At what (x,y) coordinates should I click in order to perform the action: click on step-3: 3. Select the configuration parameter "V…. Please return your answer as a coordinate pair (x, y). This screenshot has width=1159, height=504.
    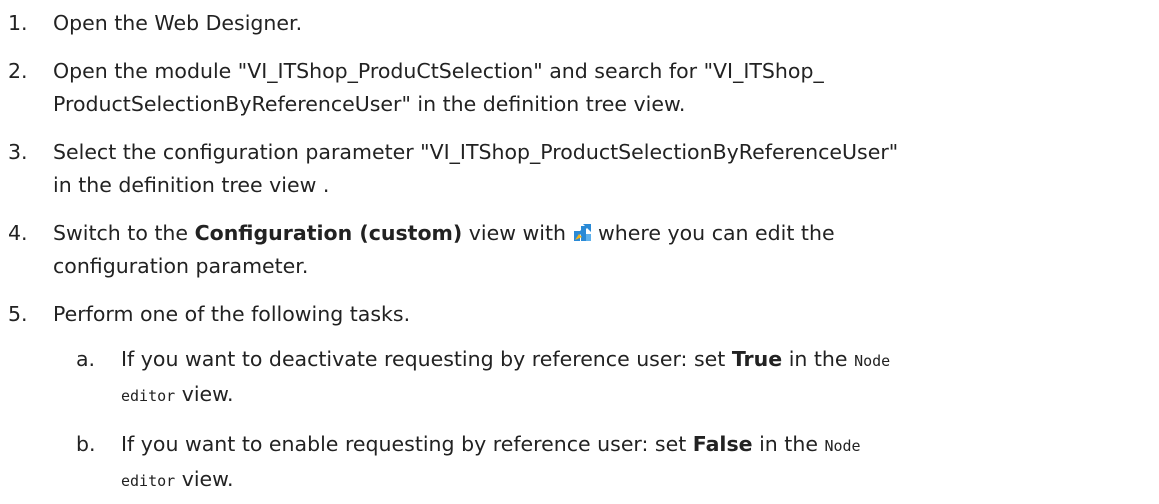
    Looking at the image, I should click on (583, 169).